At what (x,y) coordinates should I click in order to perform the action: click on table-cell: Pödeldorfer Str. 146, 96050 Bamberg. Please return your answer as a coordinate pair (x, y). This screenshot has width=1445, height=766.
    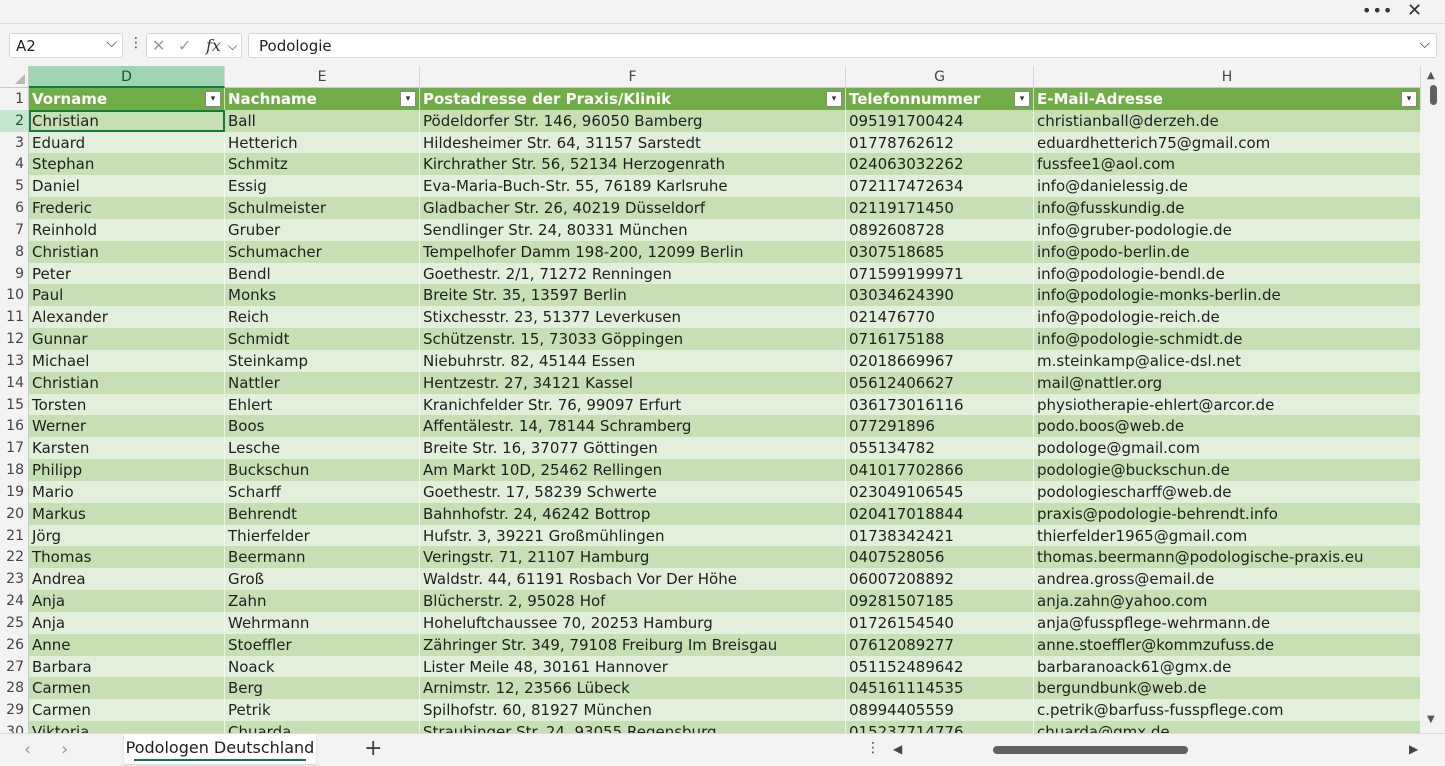
    Looking at the image, I should click on (633, 120).